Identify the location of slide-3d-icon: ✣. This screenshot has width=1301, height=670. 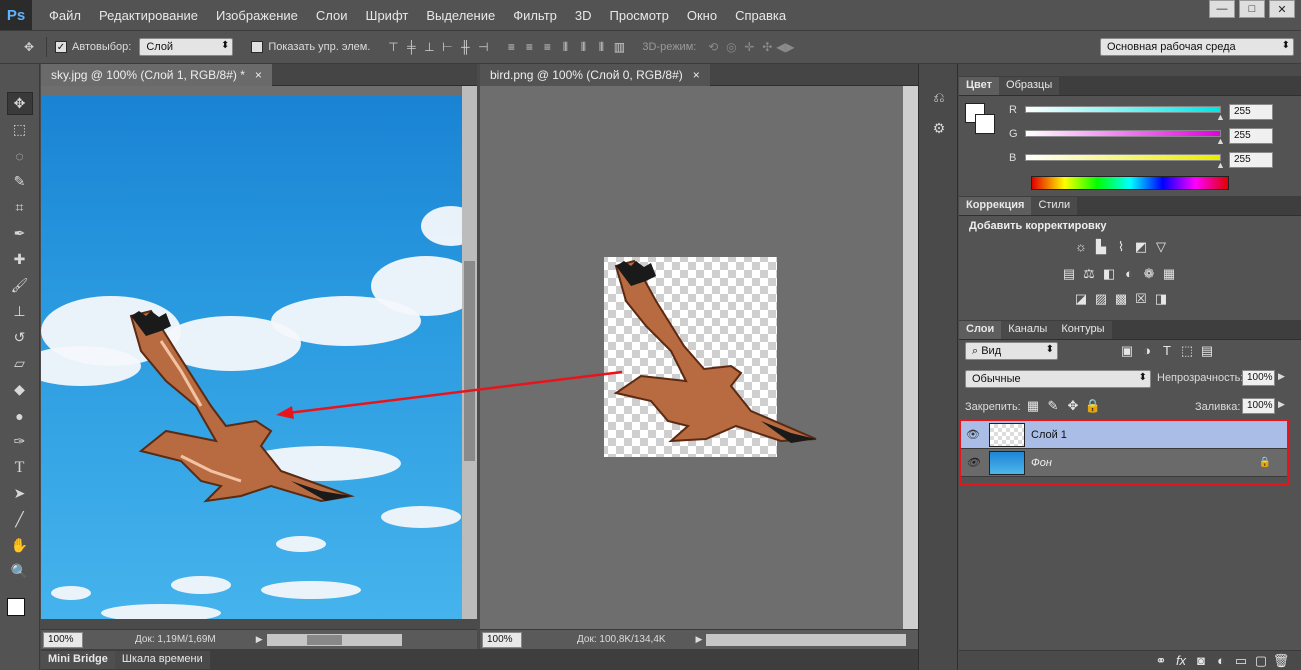
(767, 47).